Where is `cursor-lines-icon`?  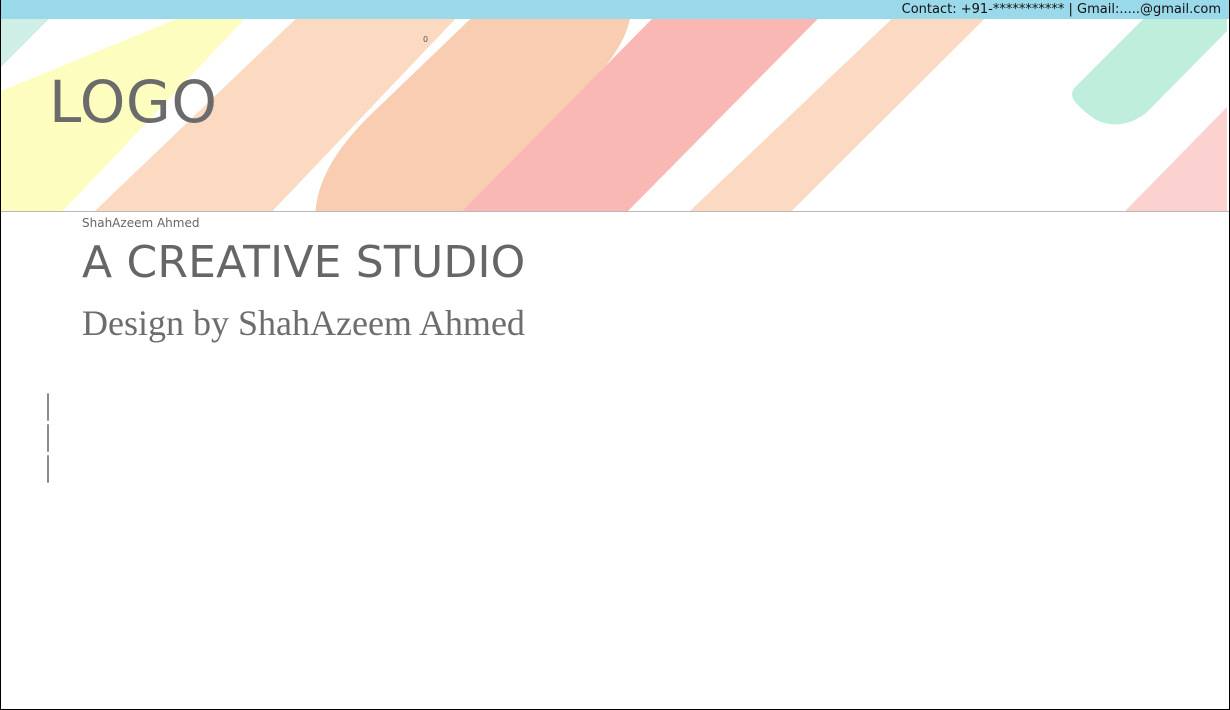
cursor-lines-icon is located at coordinates (48, 439).